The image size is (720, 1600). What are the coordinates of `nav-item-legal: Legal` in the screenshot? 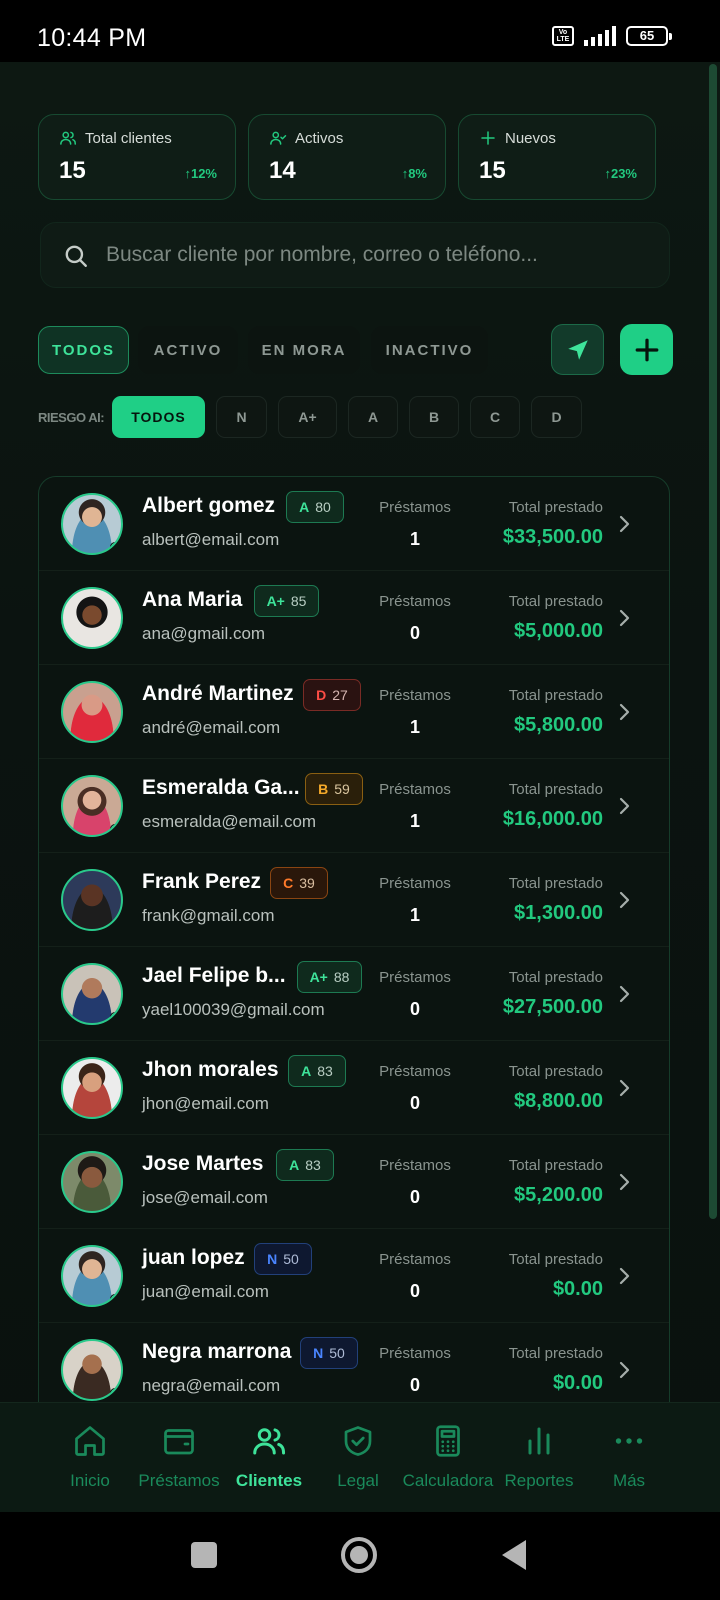 It's located at (358, 1457).